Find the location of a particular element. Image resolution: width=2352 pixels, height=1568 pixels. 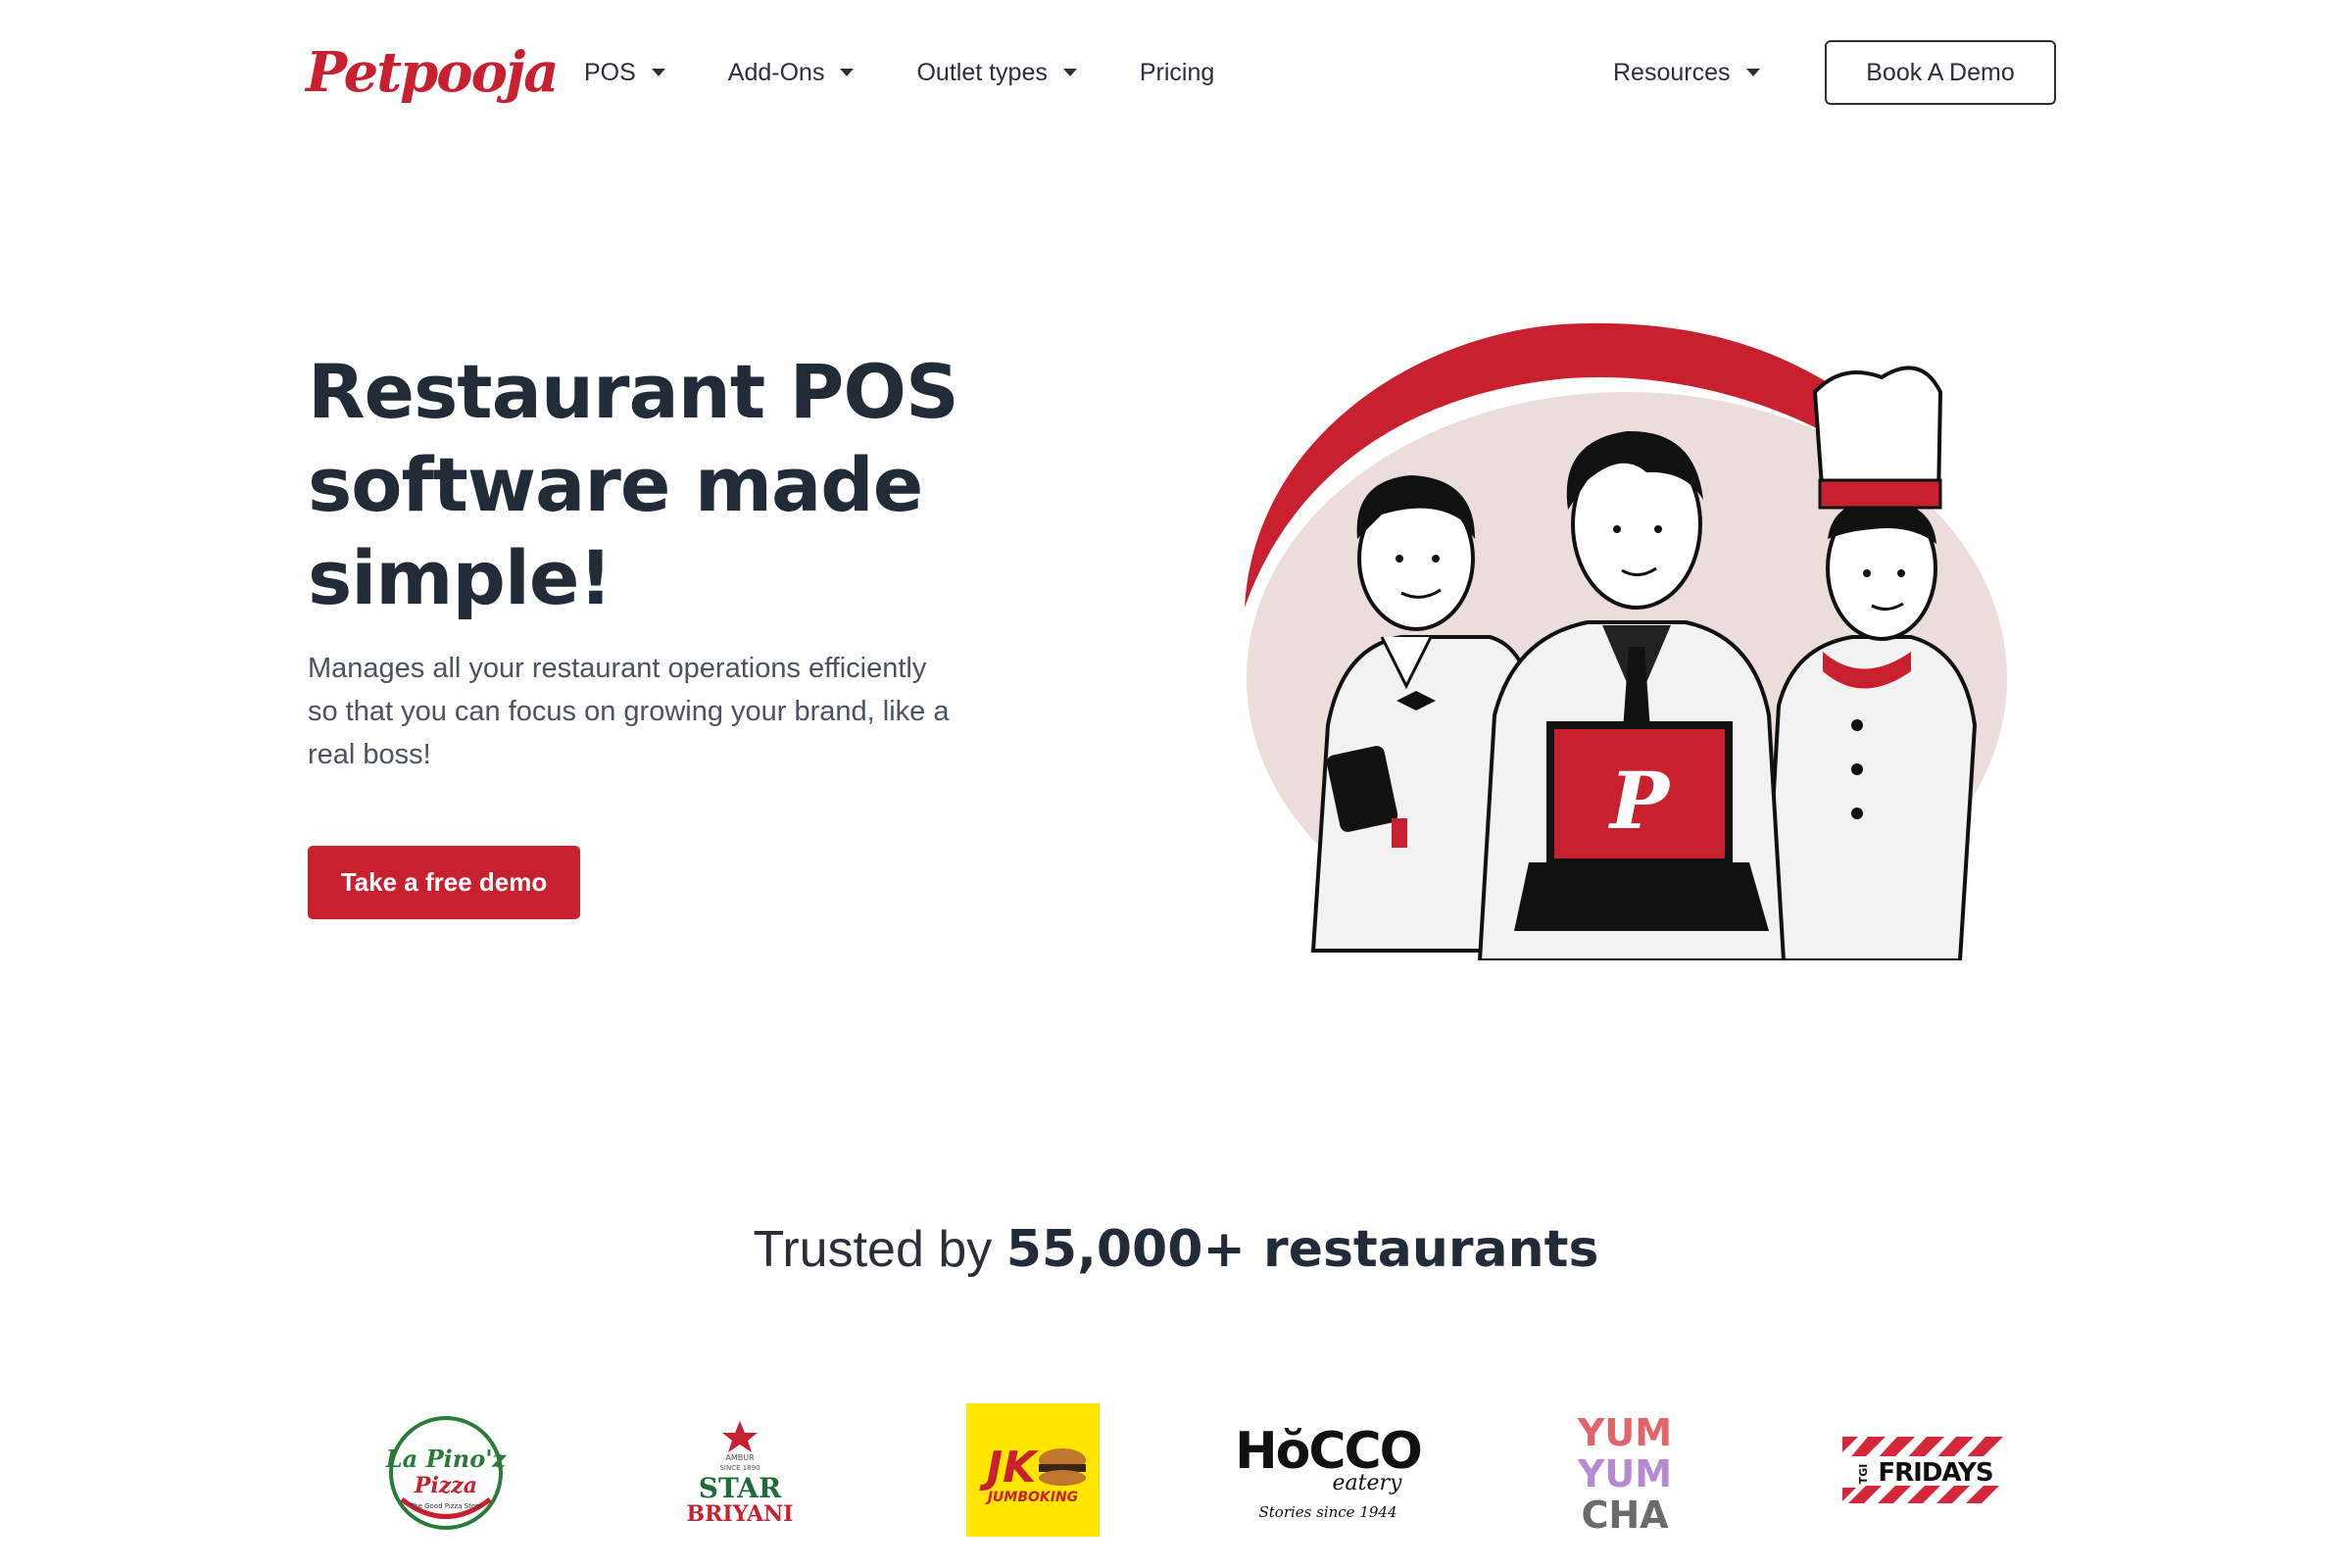

svg-text: eatery is located at coordinates (1368, 1483).